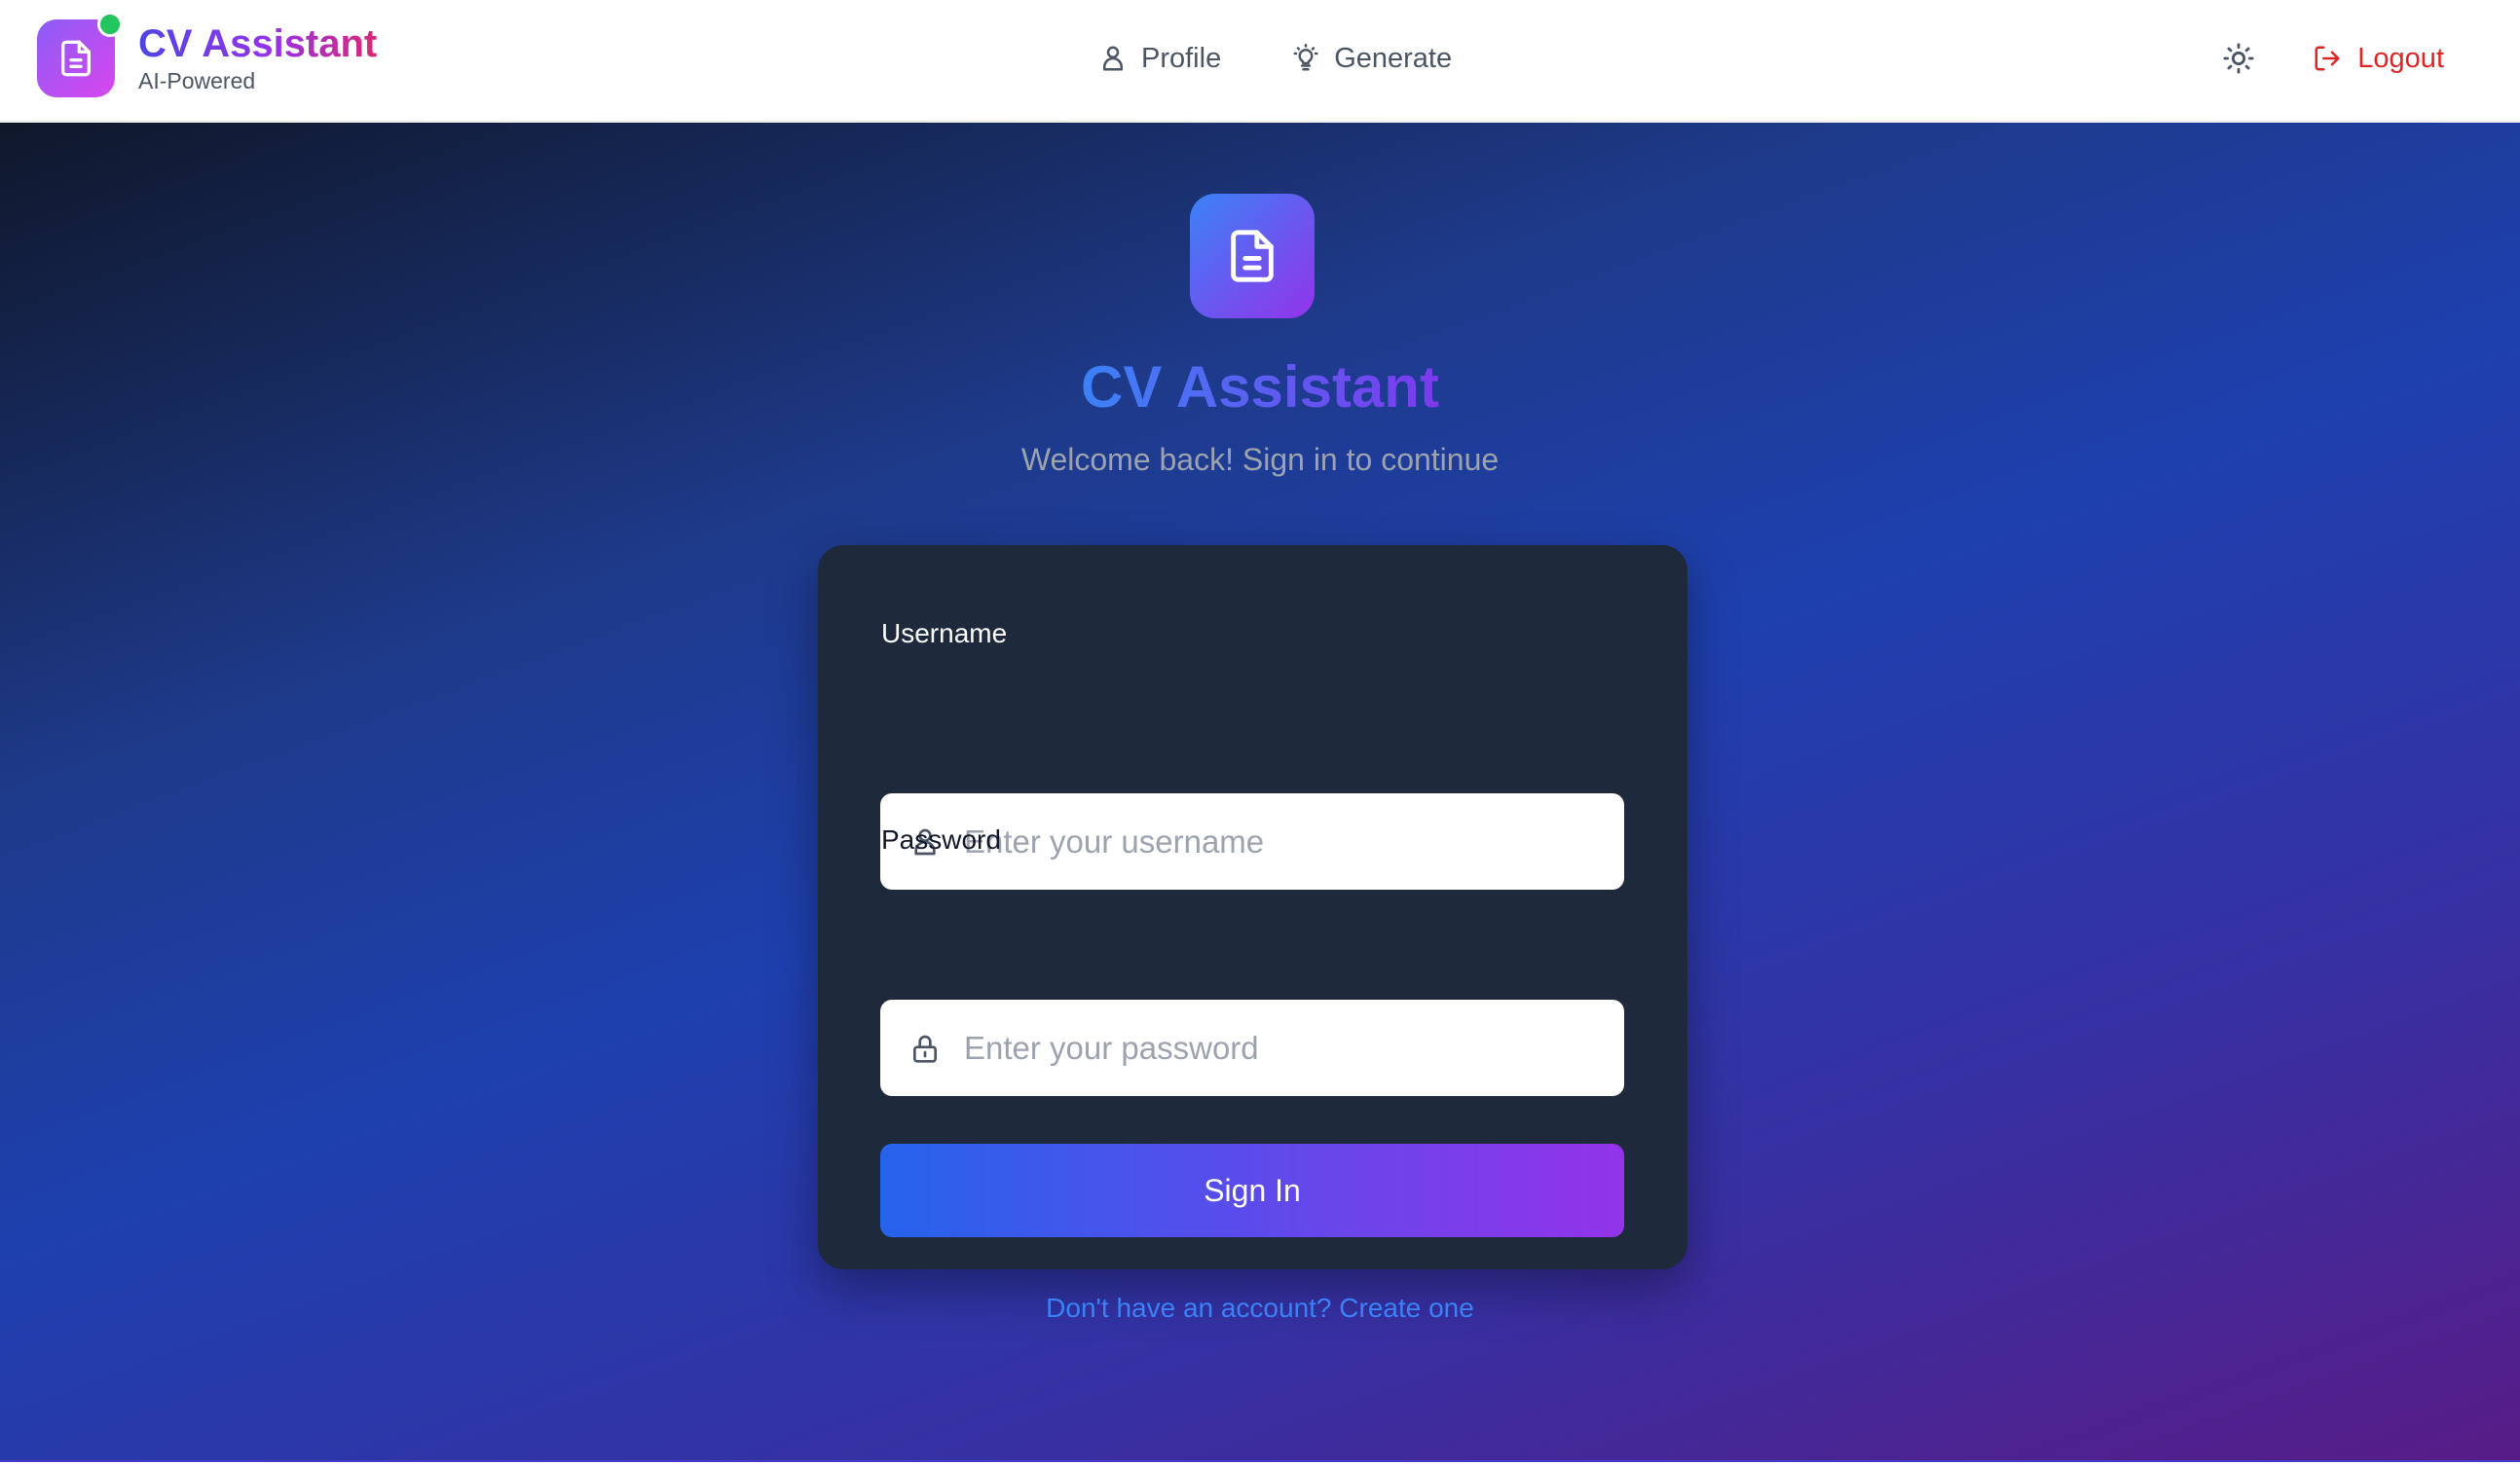 The width and height of the screenshot is (2520, 1464). Describe the element at coordinates (944, 633) in the screenshot. I see `username-label: Username` at that location.